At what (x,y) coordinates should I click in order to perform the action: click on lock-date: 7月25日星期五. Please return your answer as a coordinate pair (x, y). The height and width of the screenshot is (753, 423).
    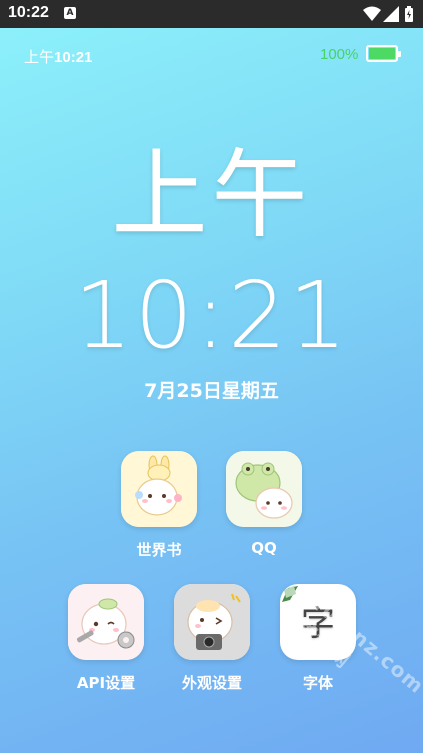
    Looking at the image, I should click on (211, 391).